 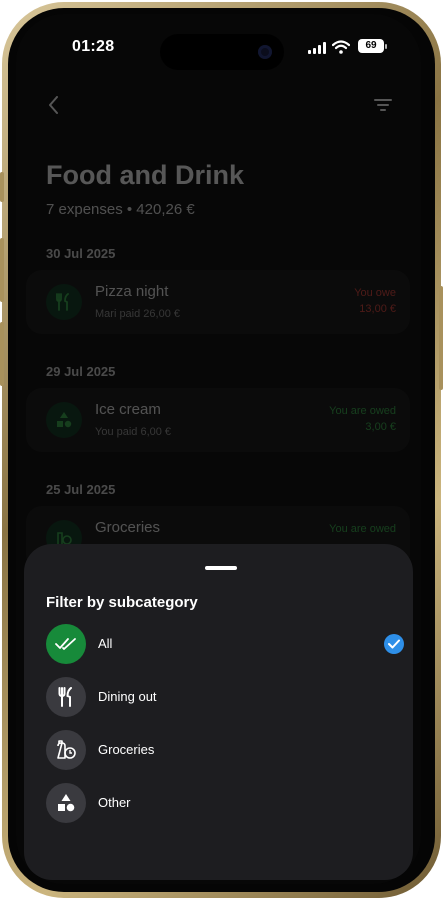 I want to click on date-header: 25 Jul 2025, so click(x=81, y=489).